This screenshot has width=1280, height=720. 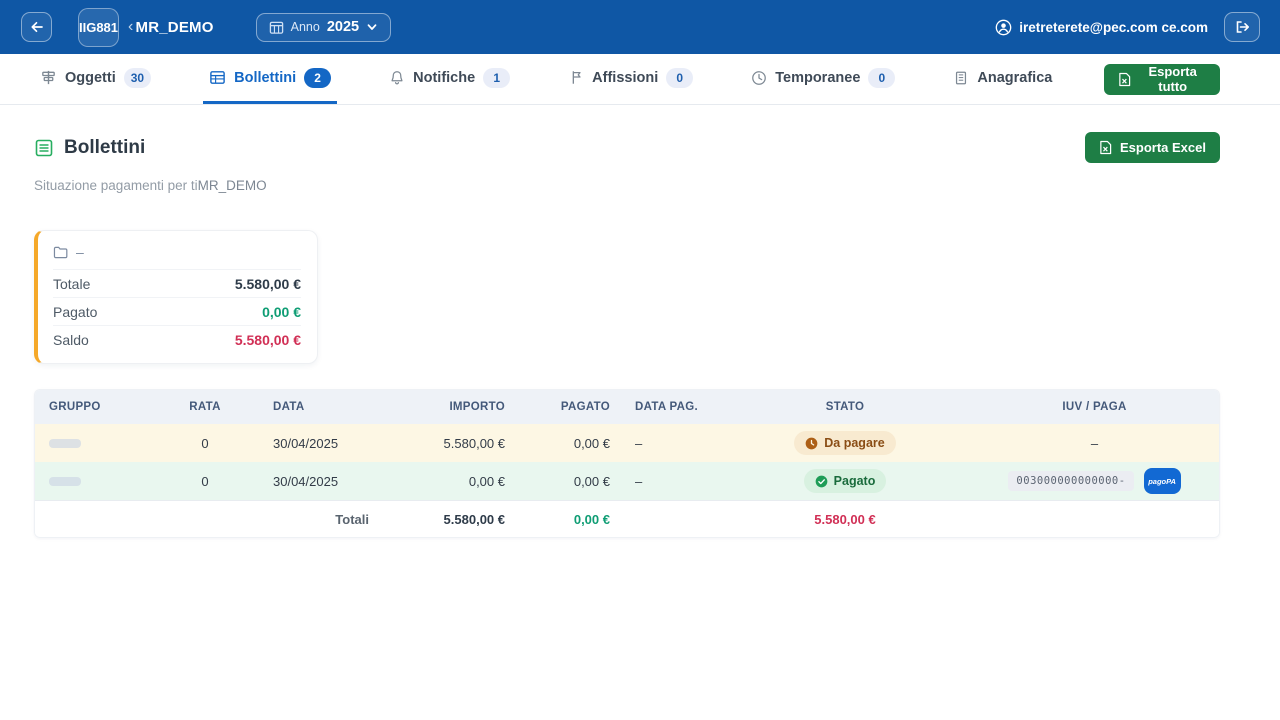 What do you see at coordinates (497, 77) in the screenshot?
I see `tab-badge-count: 1` at bounding box center [497, 77].